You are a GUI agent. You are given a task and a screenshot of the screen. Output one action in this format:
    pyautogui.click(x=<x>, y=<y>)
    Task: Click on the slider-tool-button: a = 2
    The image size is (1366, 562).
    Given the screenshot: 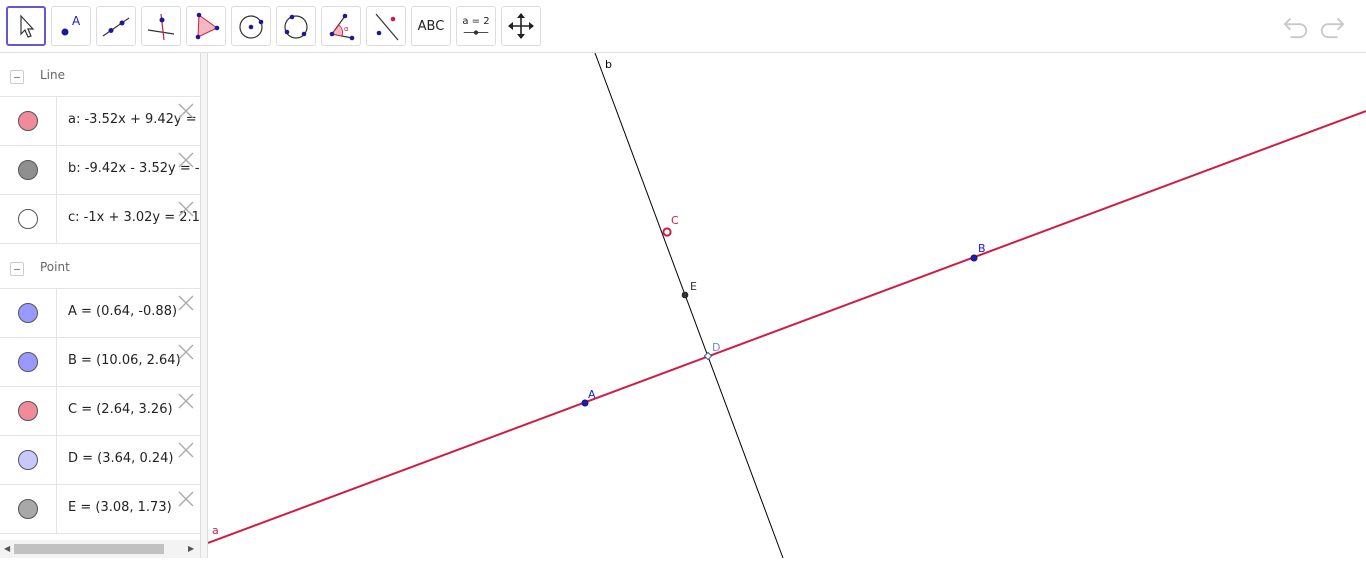 What is the action you would take?
    pyautogui.click(x=476, y=26)
    